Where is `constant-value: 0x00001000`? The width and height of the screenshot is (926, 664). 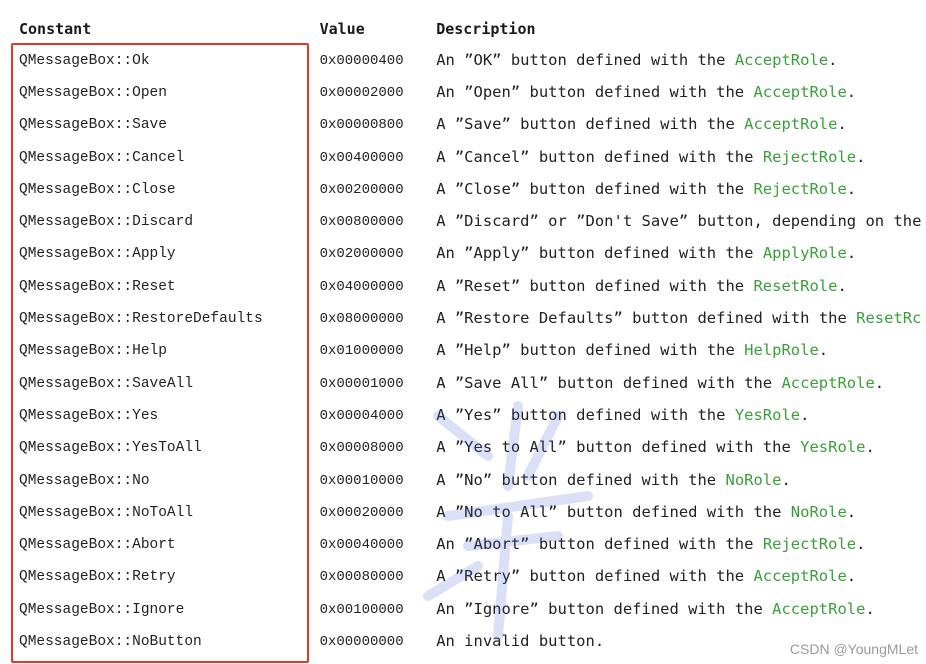
constant-value: 0x00001000 is located at coordinates (361, 383).